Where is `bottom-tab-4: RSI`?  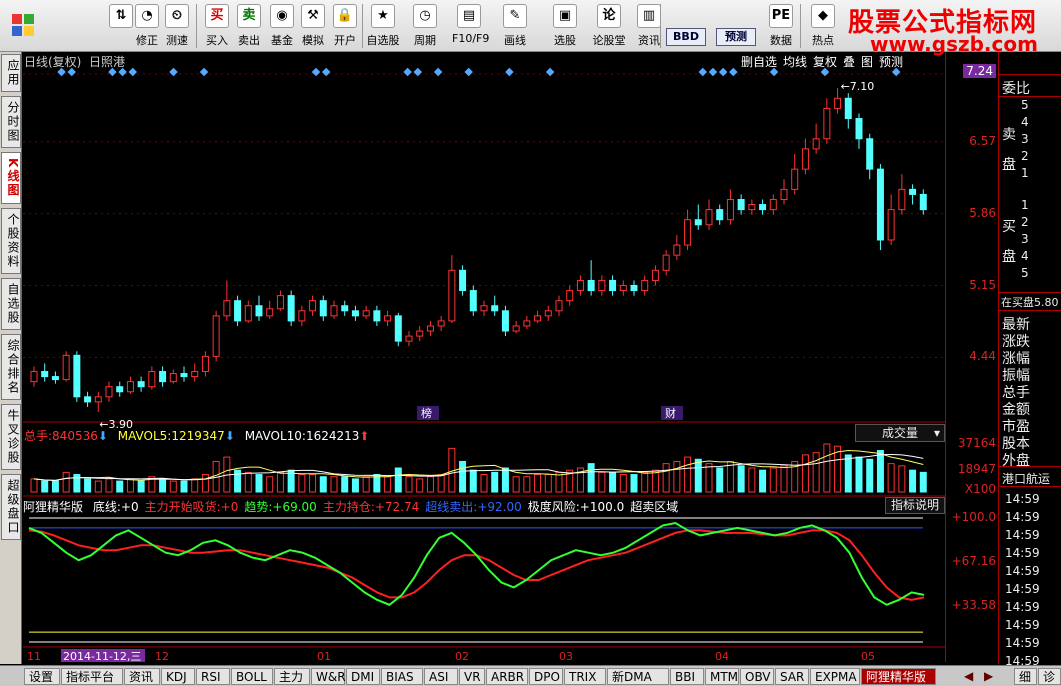 bottom-tab-4: RSI is located at coordinates (213, 676).